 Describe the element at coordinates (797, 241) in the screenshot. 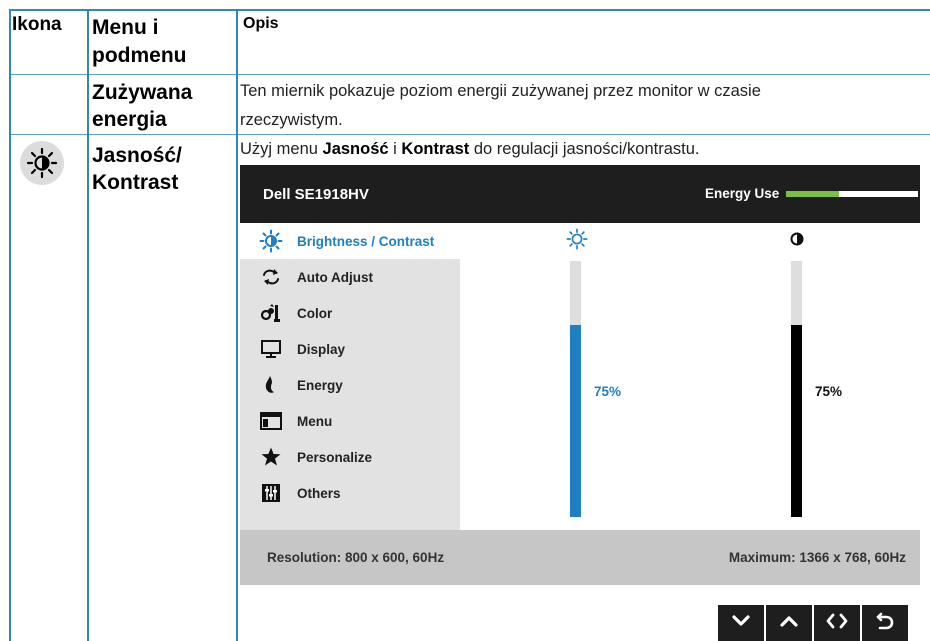

I see `contrast-icon` at that location.